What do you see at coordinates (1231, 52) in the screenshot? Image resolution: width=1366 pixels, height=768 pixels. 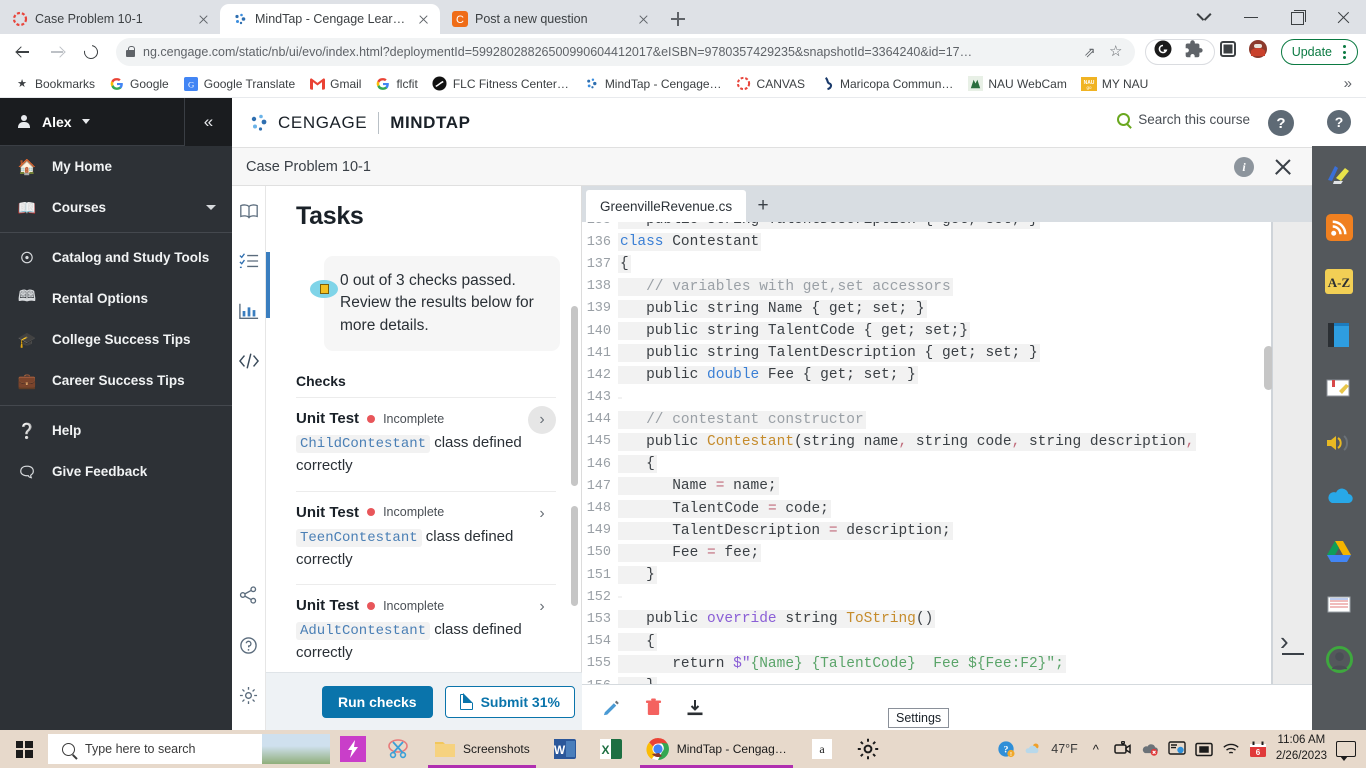 I see `reading-list-icon` at bounding box center [1231, 52].